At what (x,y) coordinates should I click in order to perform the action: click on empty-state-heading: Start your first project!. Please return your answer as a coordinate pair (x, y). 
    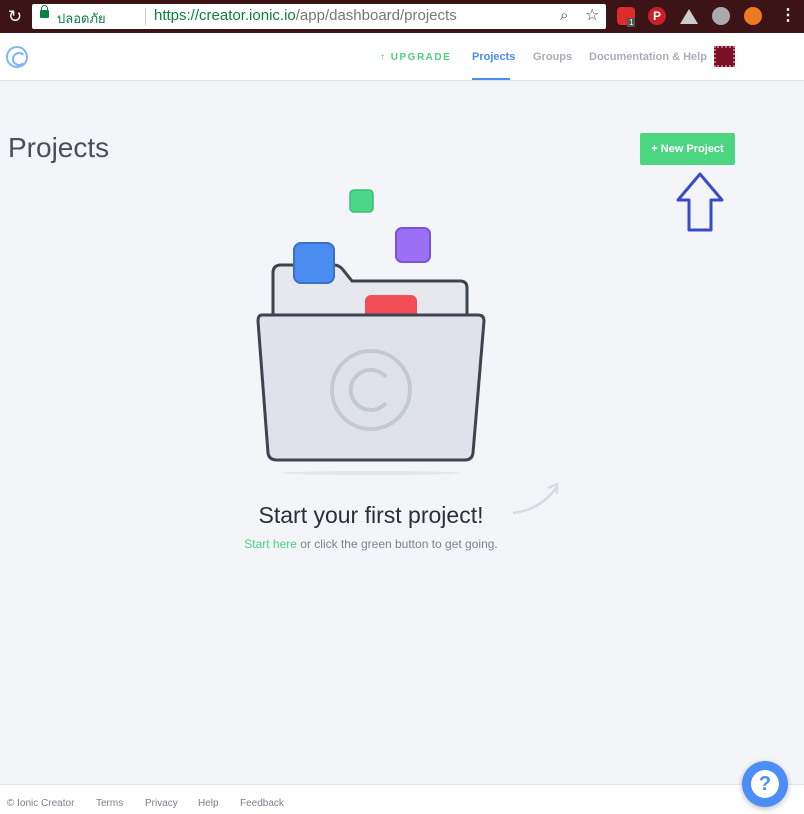
    Looking at the image, I should click on (371, 515).